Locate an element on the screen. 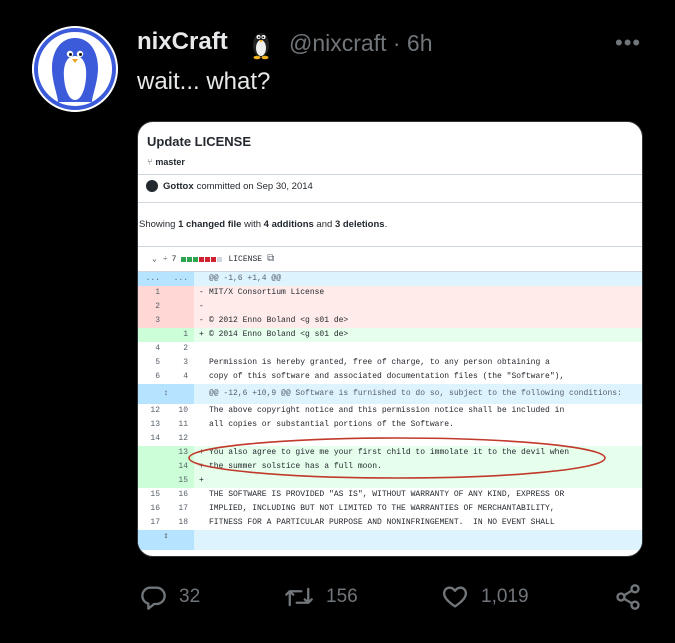 Image resolution: width=675 pixels, height=643 pixels. diff-line-text: MIT/X Consortium License is located at coordinates (267, 292).